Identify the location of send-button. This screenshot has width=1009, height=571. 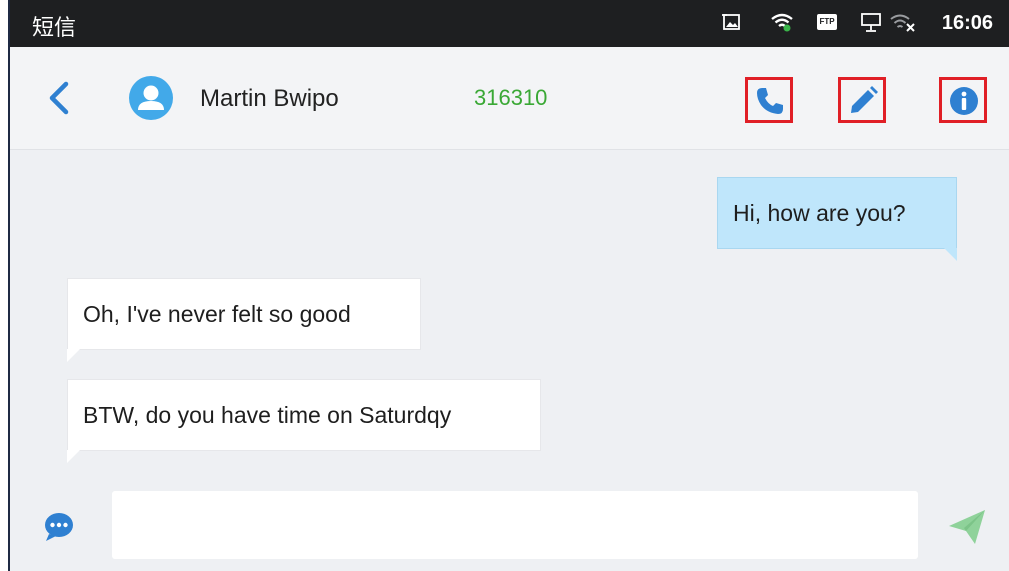
(967, 526).